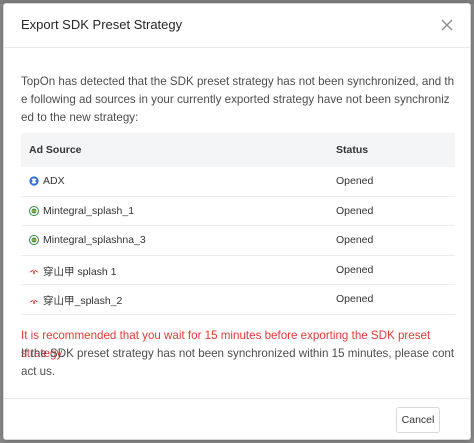  What do you see at coordinates (238, 300) in the screenshot?
I see `table-row: 穿山甲_splash_2 Opened` at bounding box center [238, 300].